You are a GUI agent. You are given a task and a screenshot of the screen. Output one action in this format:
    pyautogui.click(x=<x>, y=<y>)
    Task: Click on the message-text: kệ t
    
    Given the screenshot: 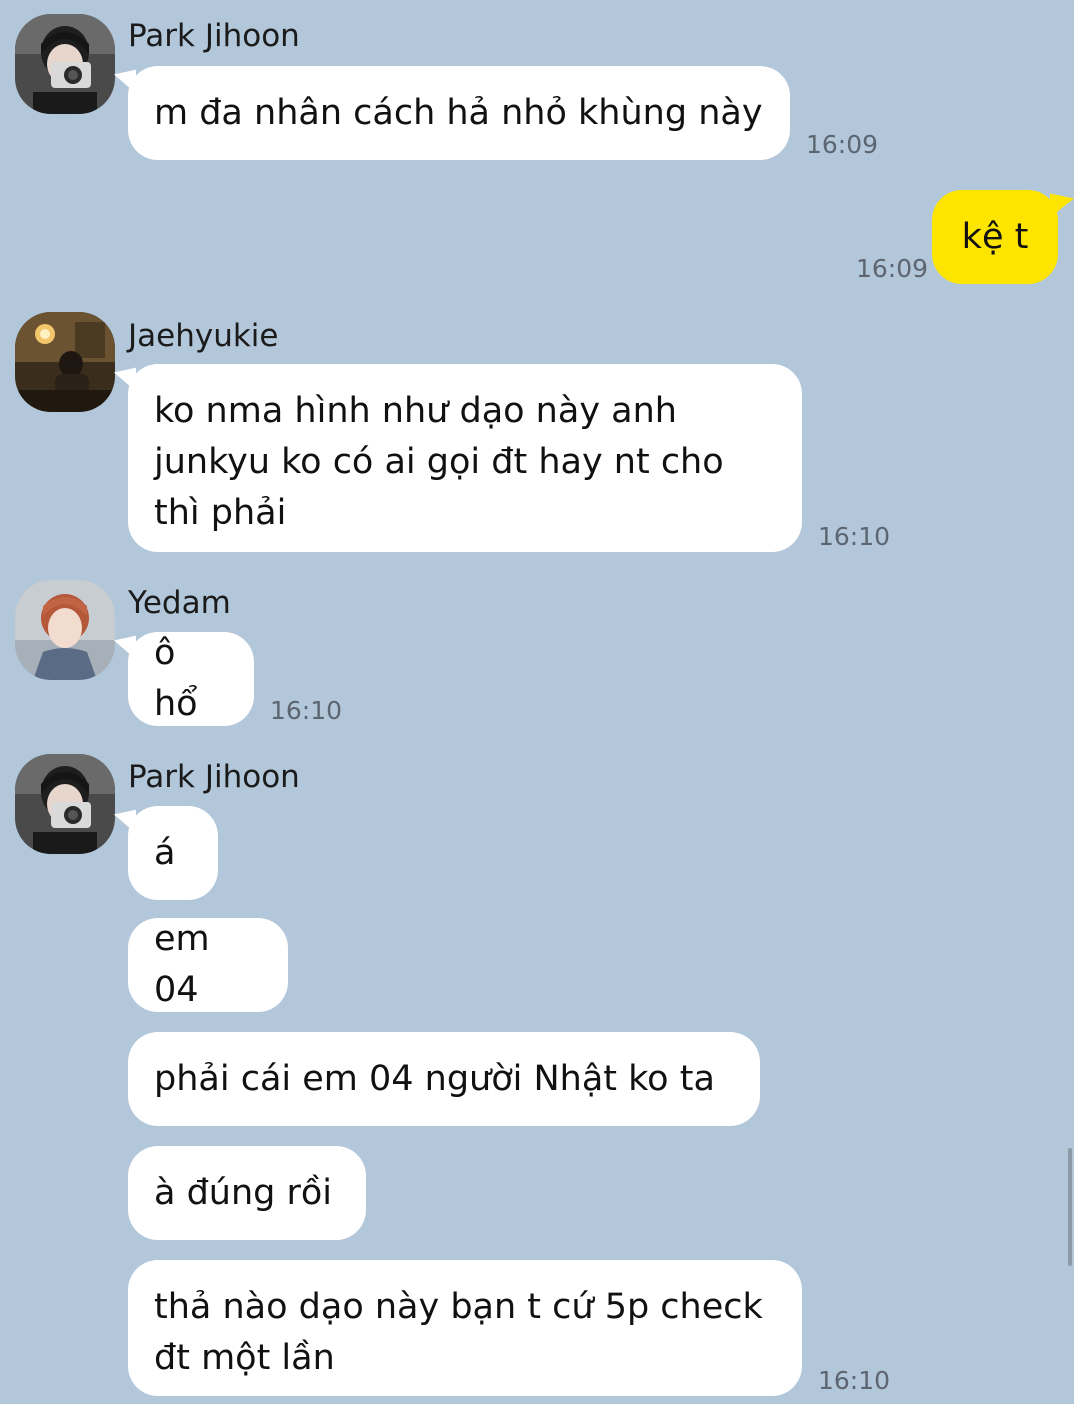 What is the action you would take?
    pyautogui.click(x=995, y=236)
    